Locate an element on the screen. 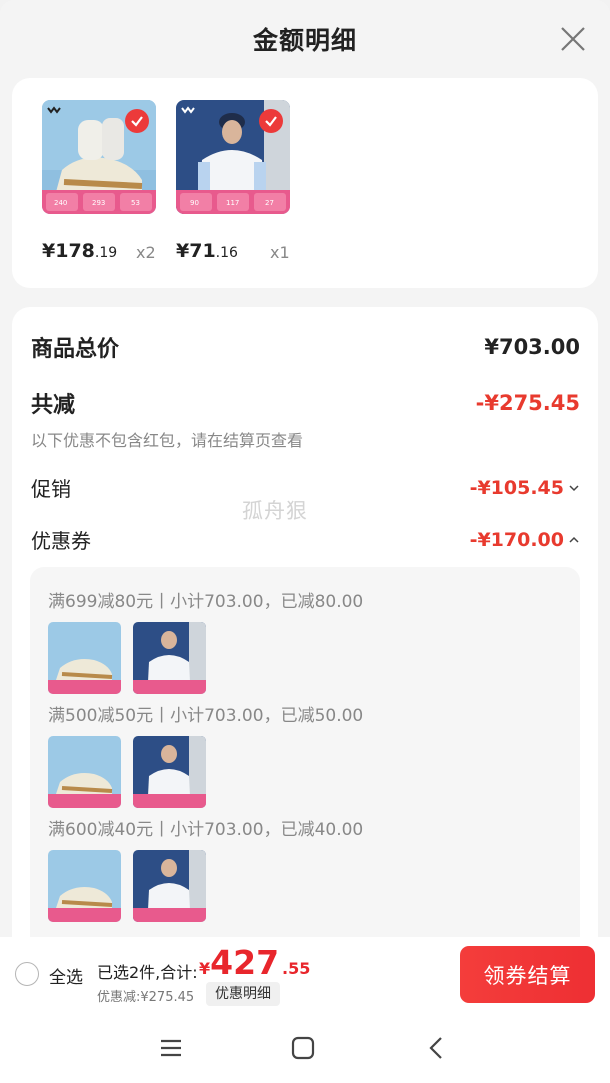 This screenshot has height=1083, width=610. coupon-title: 满600减40元丨小计703.00，已减40.00 is located at coordinates (206, 830).